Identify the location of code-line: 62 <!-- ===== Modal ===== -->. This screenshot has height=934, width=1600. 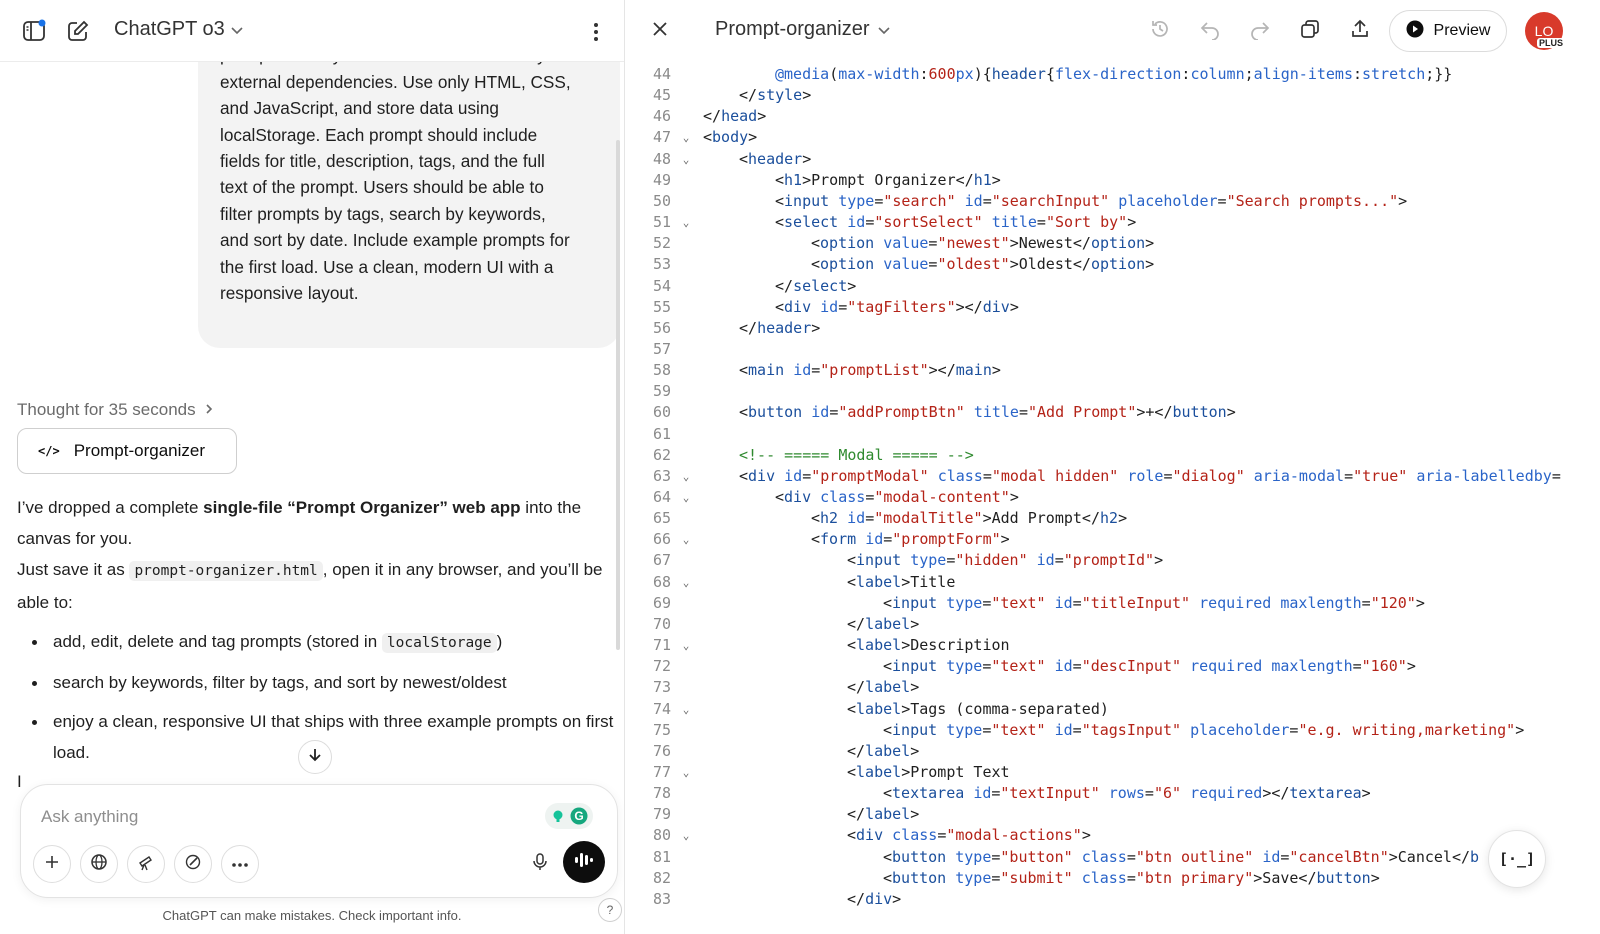
(1112, 455).